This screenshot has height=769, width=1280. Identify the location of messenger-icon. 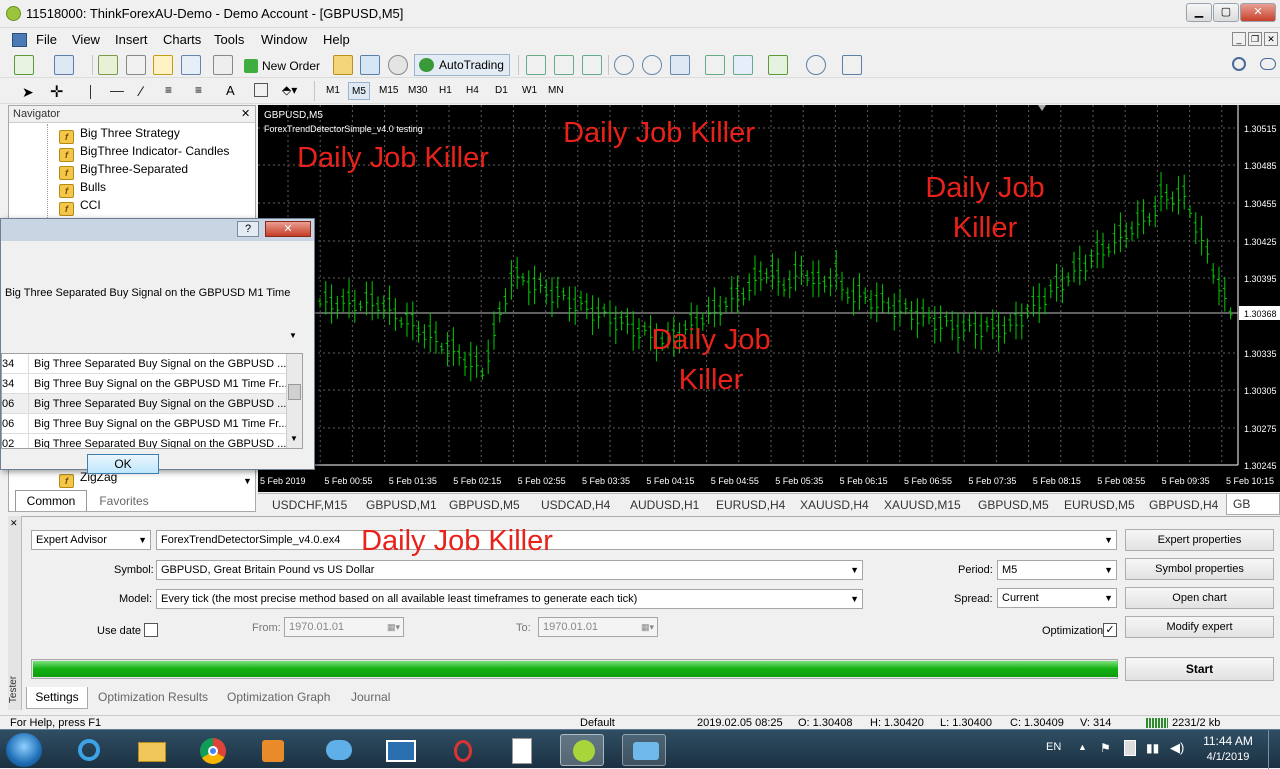
(338, 750).